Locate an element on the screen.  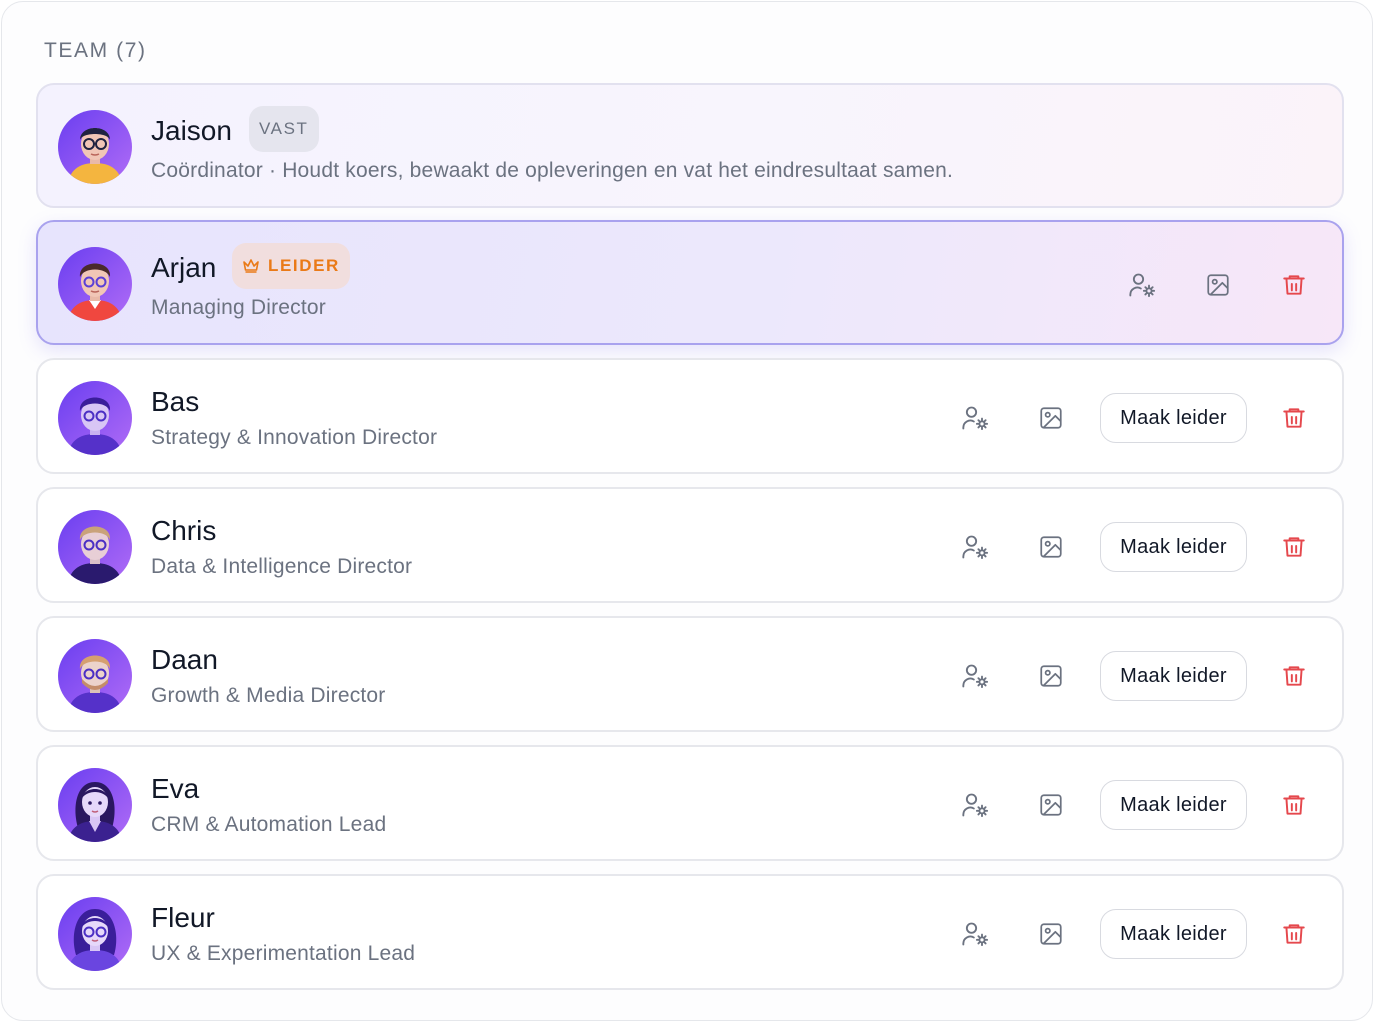
member-name: Arjan is located at coordinates (184, 267).